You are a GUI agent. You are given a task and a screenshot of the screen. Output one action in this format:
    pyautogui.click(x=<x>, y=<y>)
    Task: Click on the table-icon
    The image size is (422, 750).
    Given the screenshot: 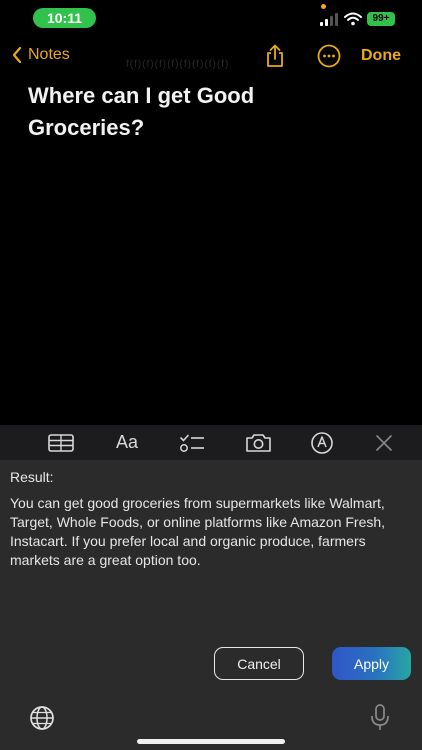 What is the action you would take?
    pyautogui.click(x=61, y=442)
    